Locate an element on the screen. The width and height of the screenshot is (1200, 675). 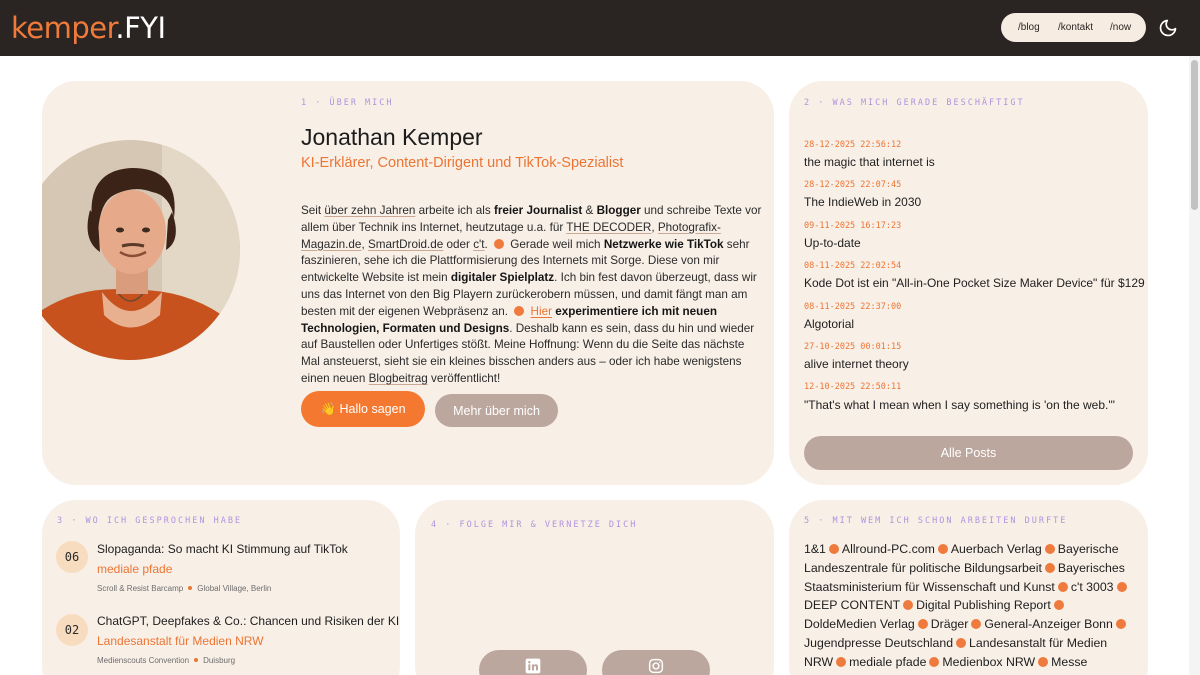
logo-main: kemper is located at coordinates (63, 28).